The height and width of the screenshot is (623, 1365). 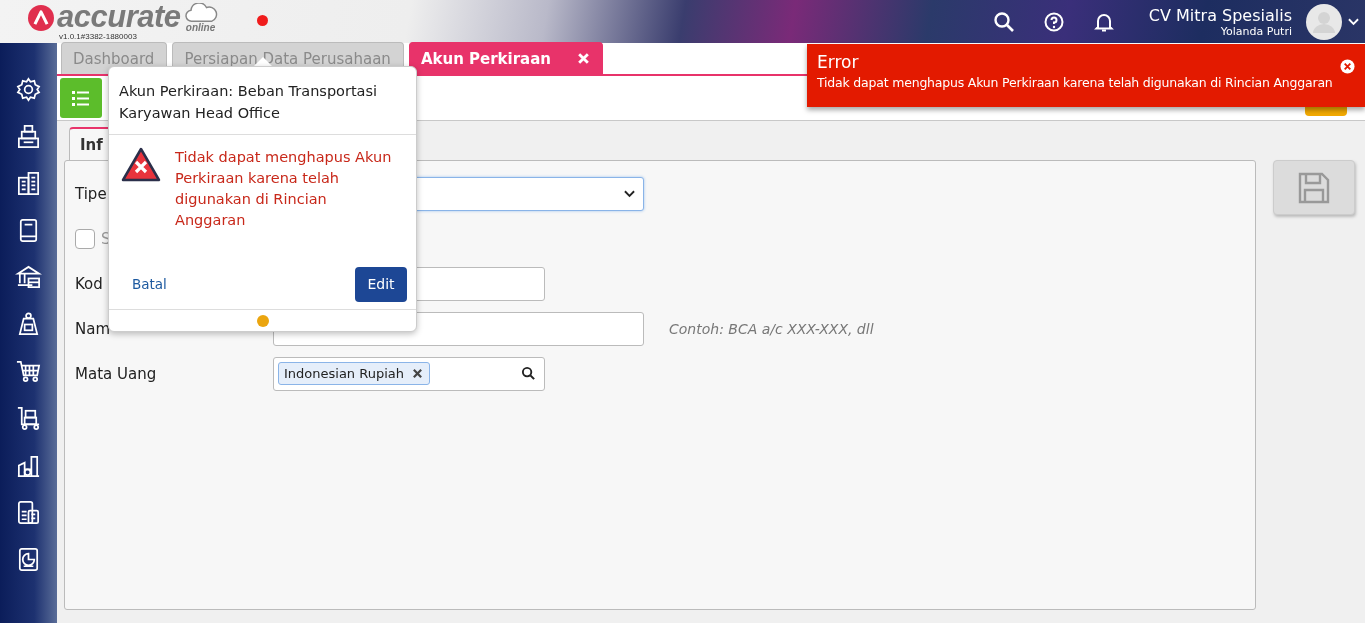 I want to click on cart-icon, so click(x=28, y=371).